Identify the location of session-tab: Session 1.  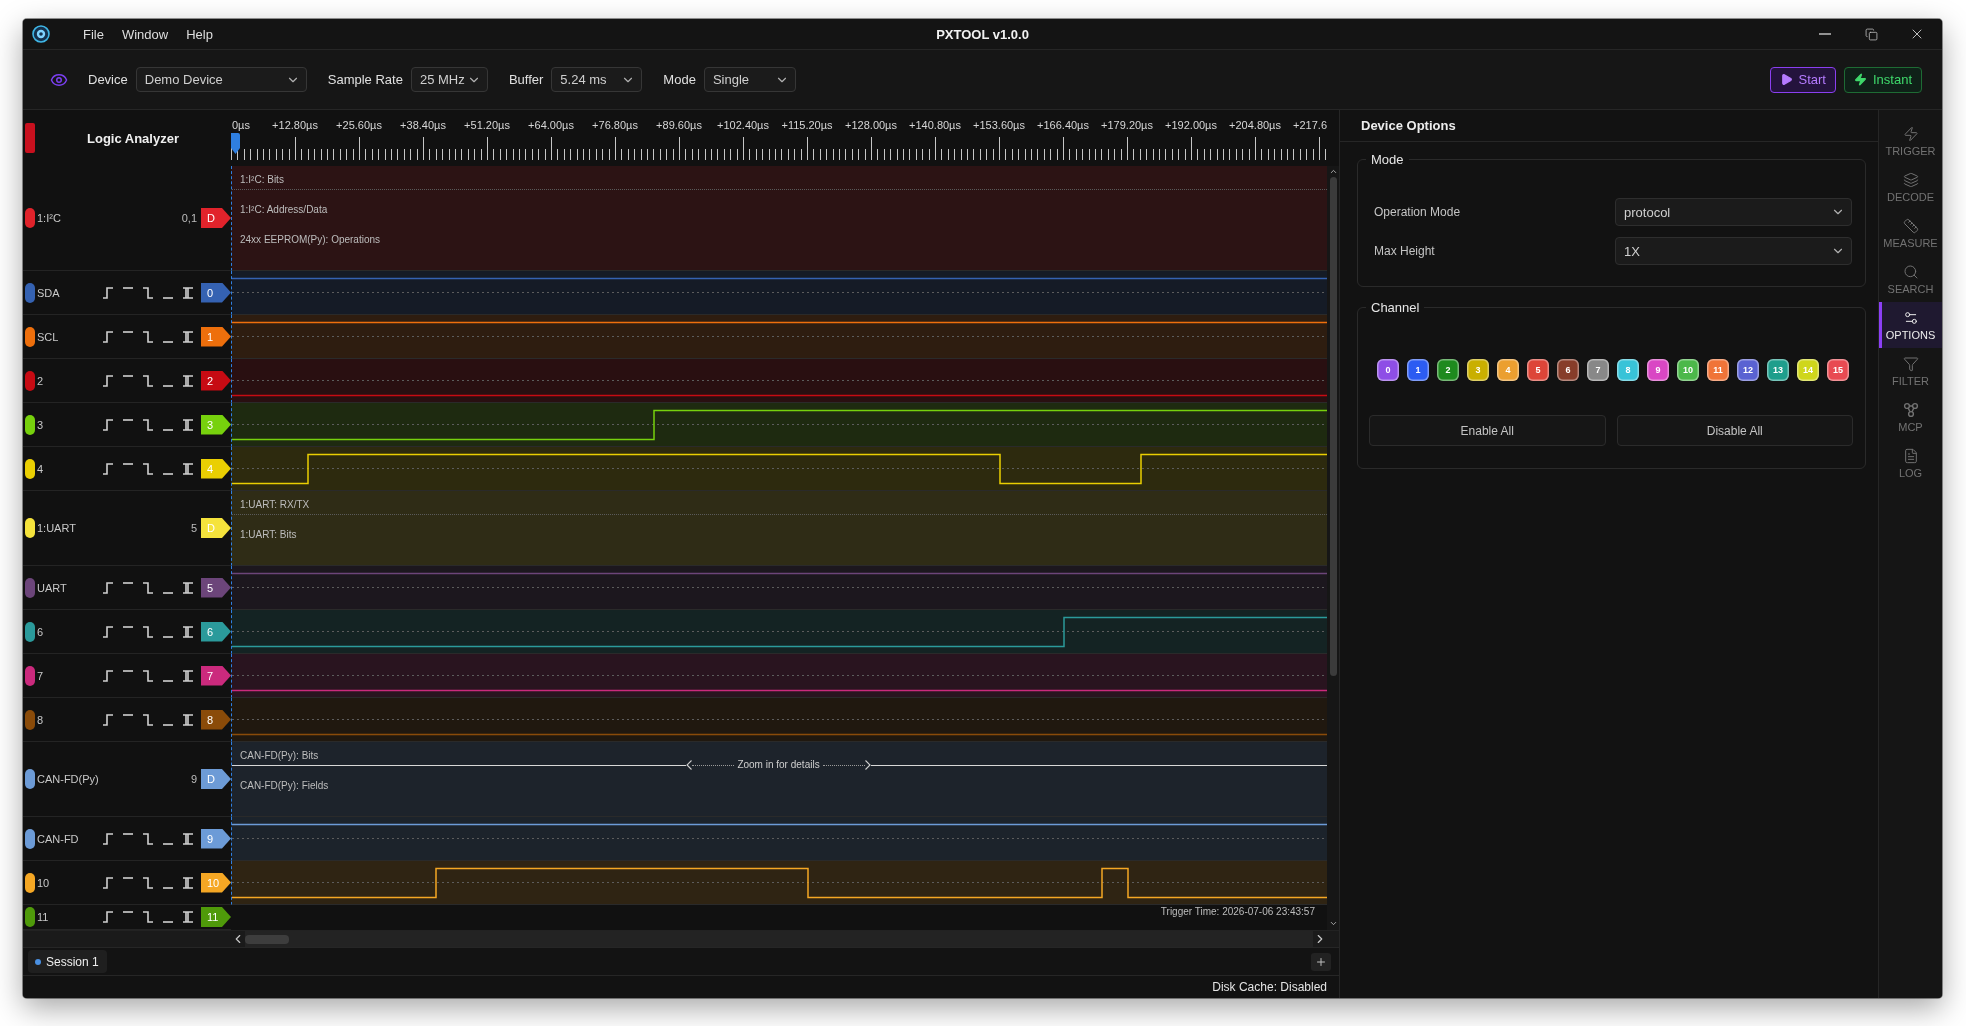
(67, 961).